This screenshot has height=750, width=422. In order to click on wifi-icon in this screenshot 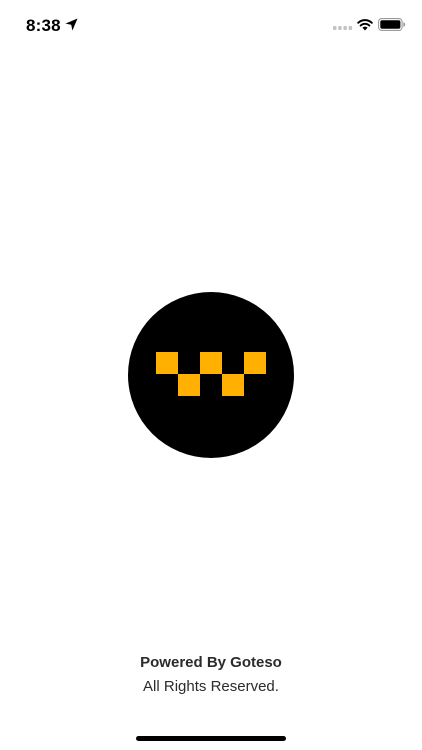, I will do `click(365, 25)`.